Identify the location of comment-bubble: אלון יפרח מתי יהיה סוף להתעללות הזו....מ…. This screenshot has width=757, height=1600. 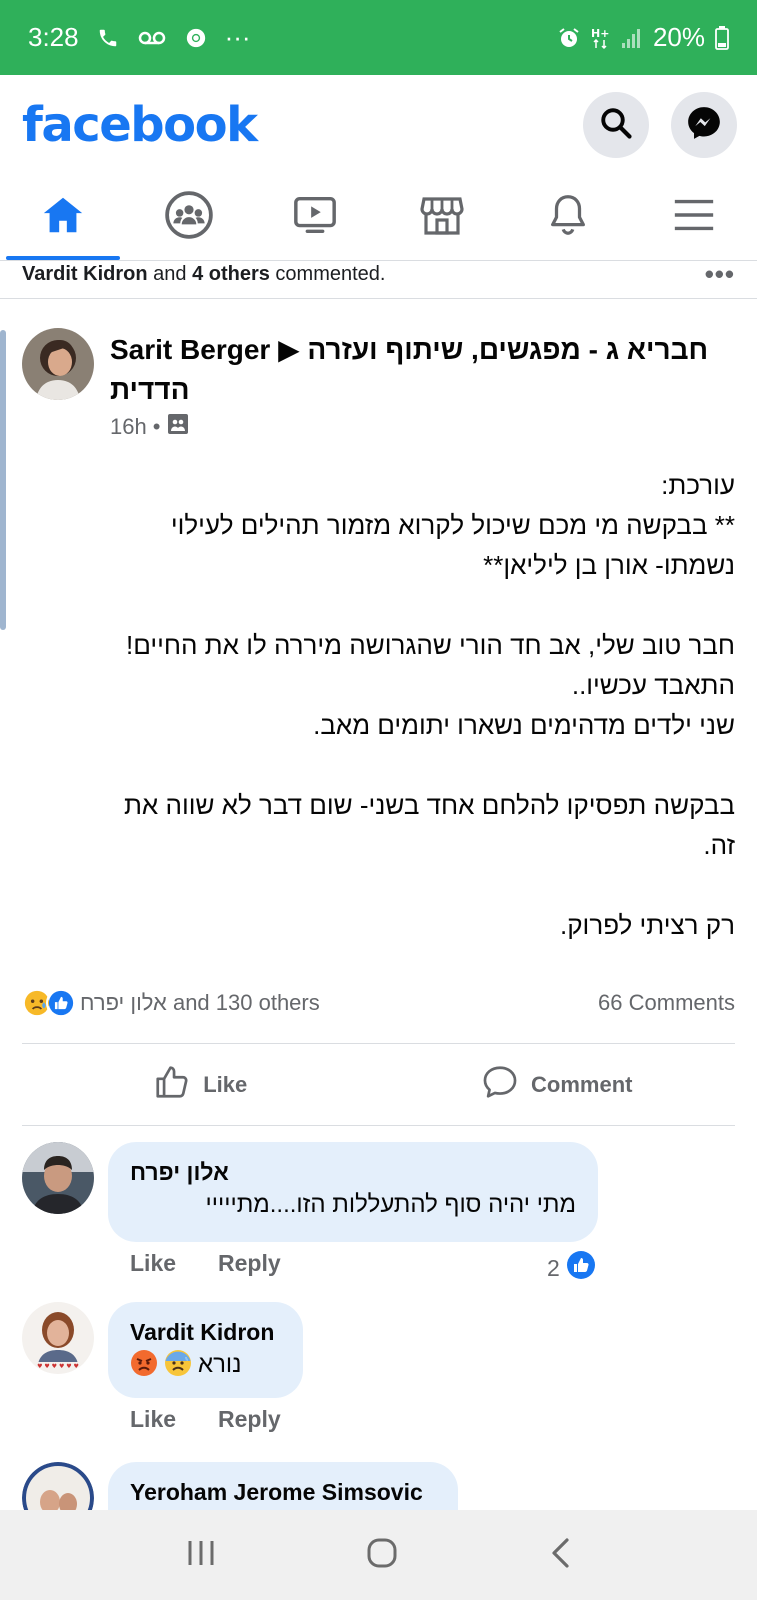
(353, 1192).